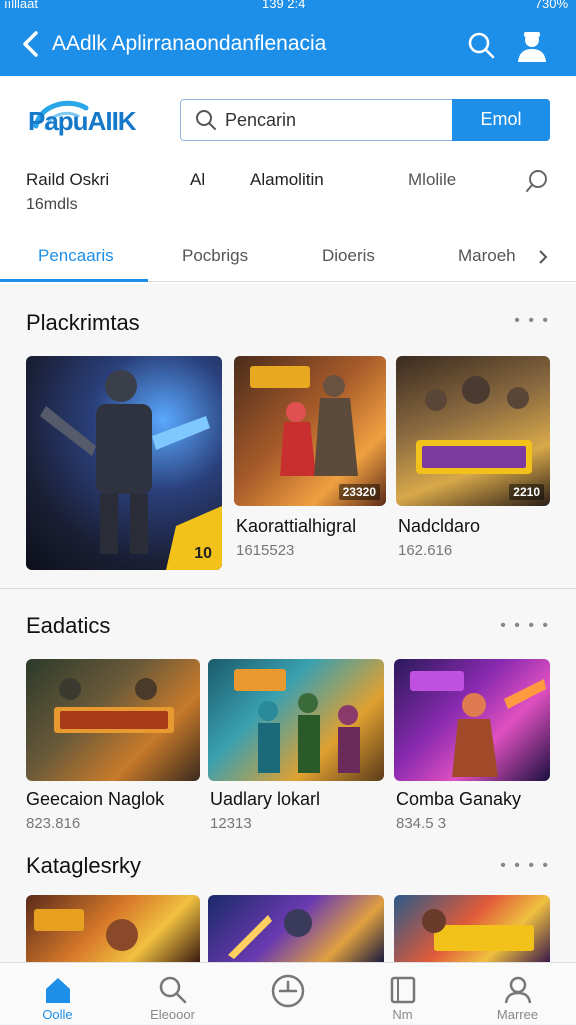 The height and width of the screenshot is (1025, 576). What do you see at coordinates (517, 1014) in the screenshot?
I see `nav-label: Marree` at bounding box center [517, 1014].